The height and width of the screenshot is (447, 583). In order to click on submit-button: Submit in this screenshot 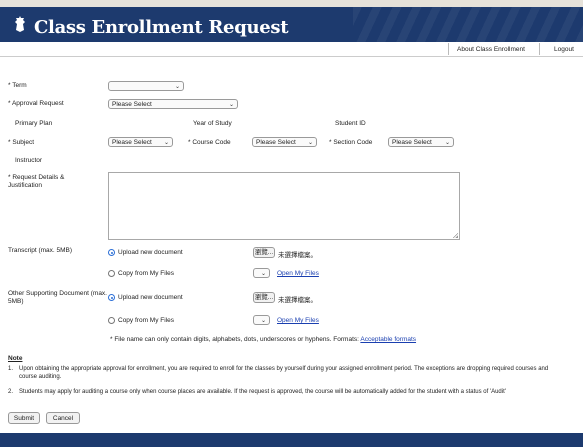, I will do `click(24, 418)`.